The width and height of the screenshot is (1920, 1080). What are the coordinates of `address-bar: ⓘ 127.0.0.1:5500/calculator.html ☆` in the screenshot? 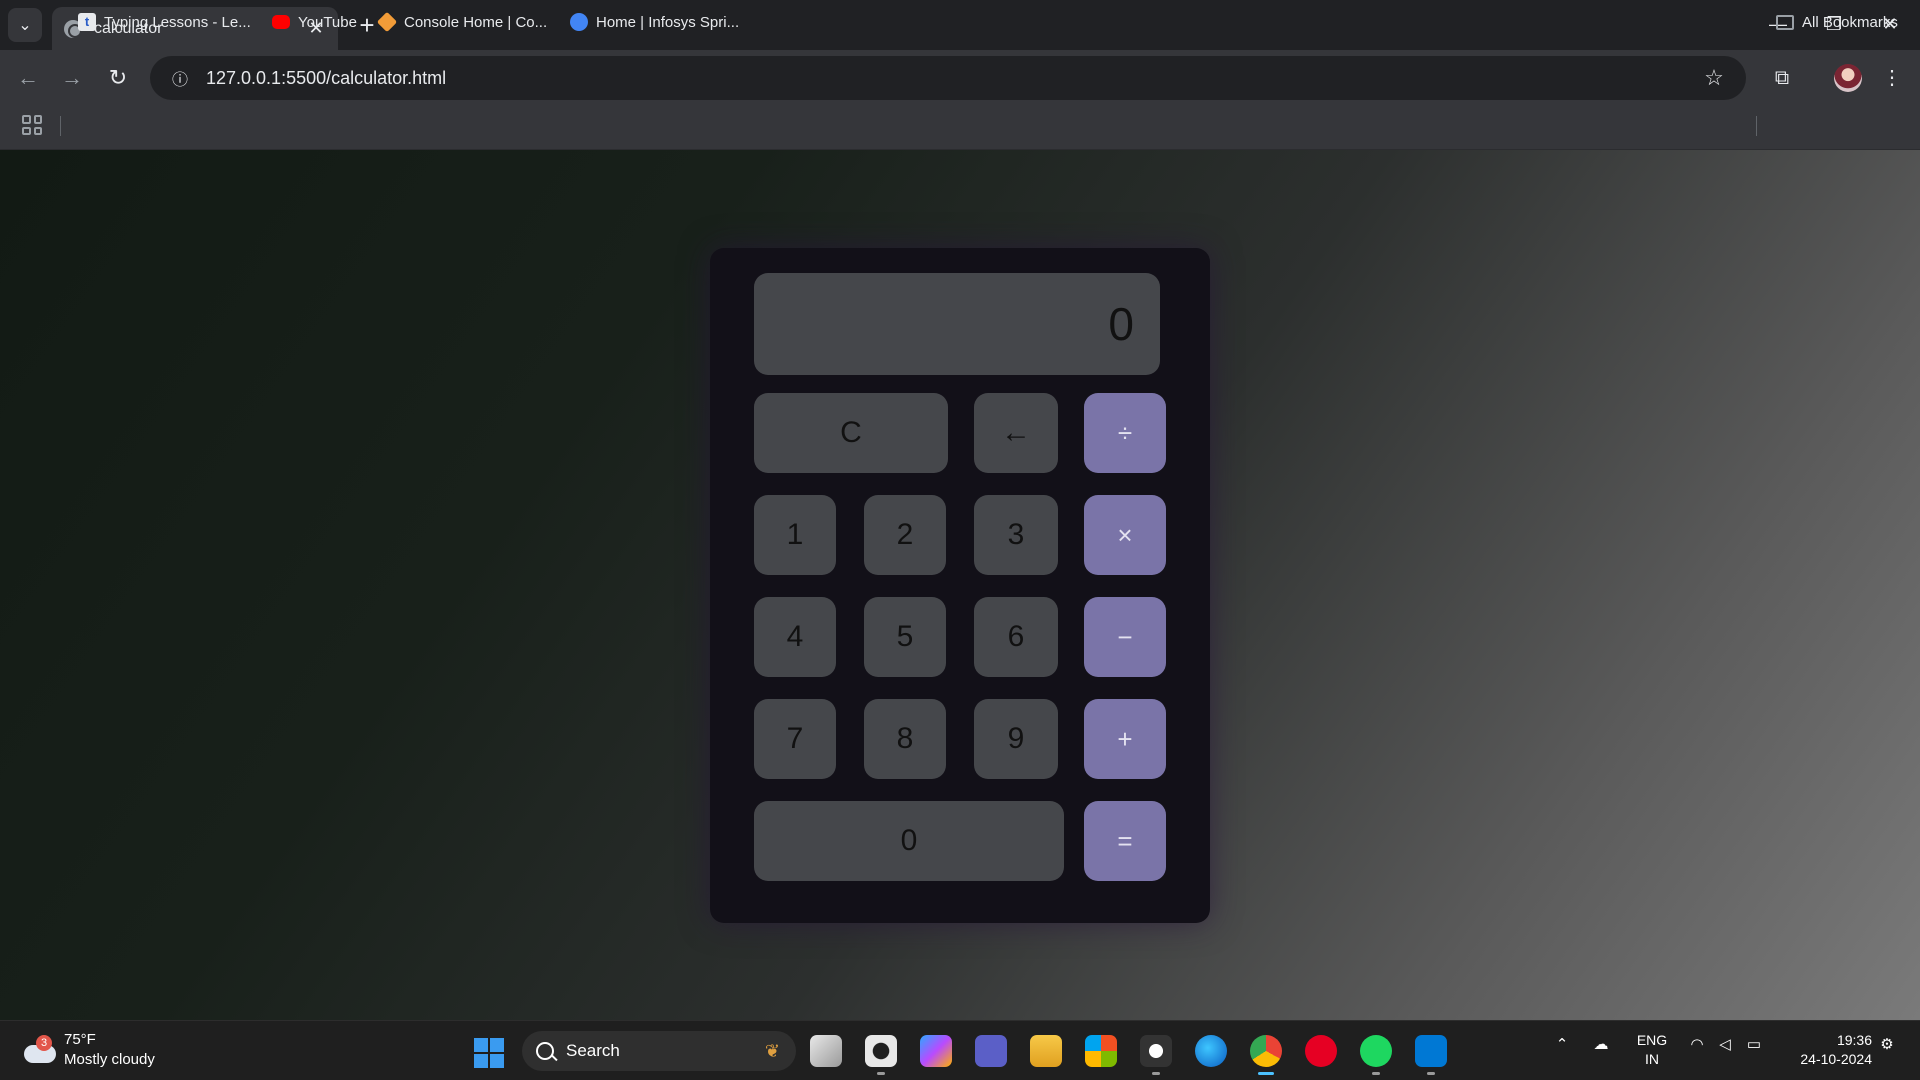 It's located at (948, 78).